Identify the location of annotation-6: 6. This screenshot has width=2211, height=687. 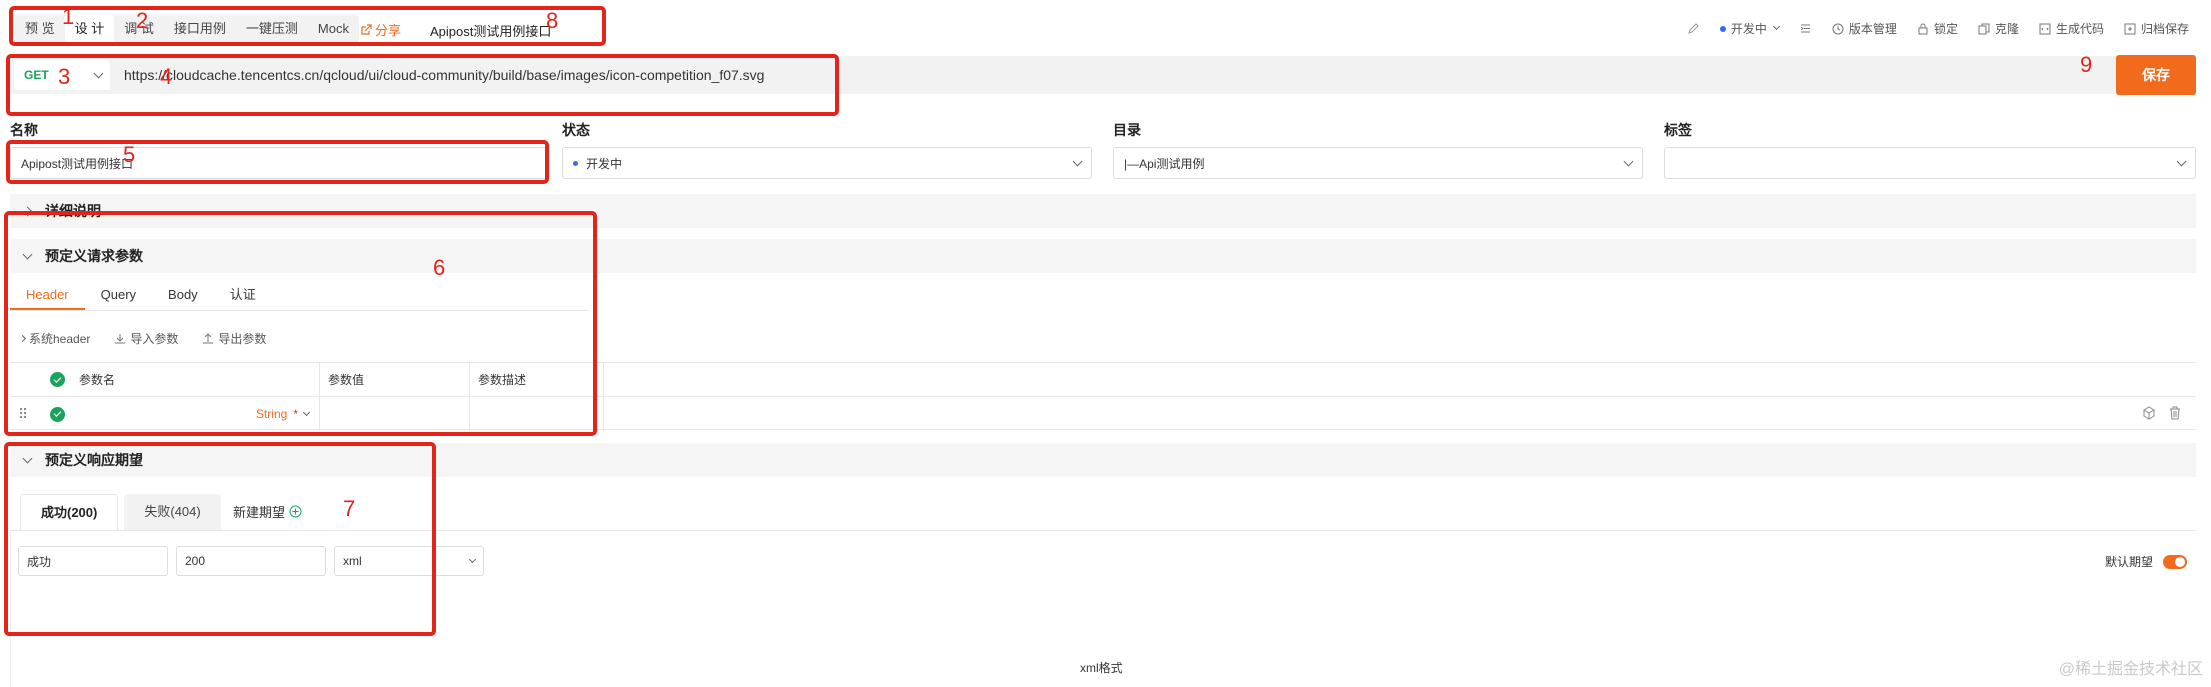
(439, 267).